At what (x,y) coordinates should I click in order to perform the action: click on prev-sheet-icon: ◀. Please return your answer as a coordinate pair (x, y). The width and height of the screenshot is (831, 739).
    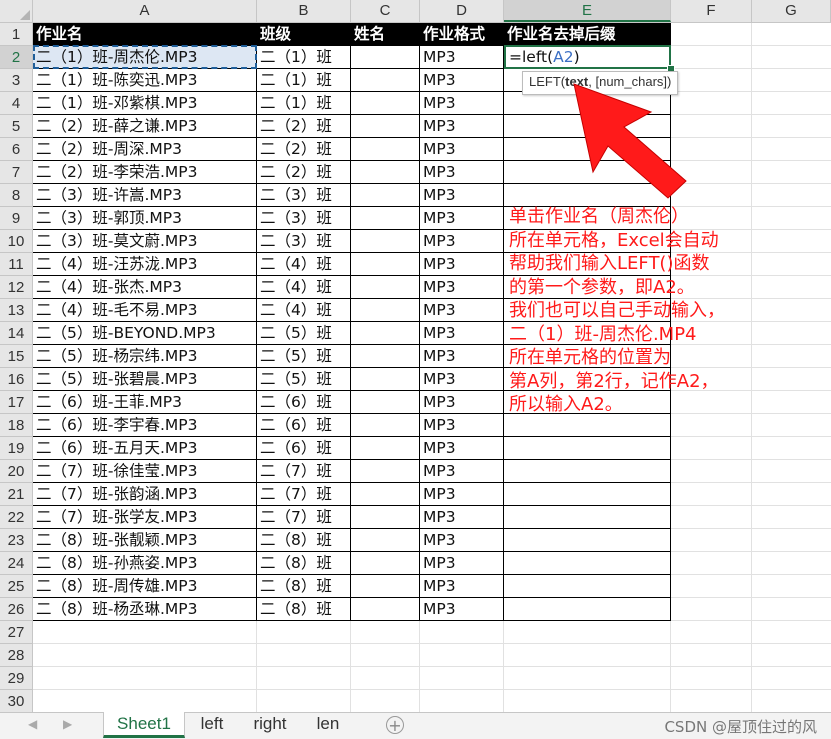
    Looking at the image, I should click on (32, 724).